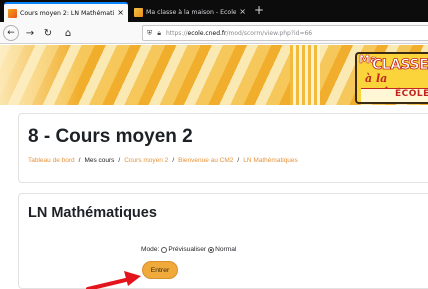 Image resolution: width=428 pixels, height=289 pixels. Describe the element at coordinates (270, 160) in the screenshot. I see `breadcrumb-ln-mathematiques: LN Mathématiques` at that location.